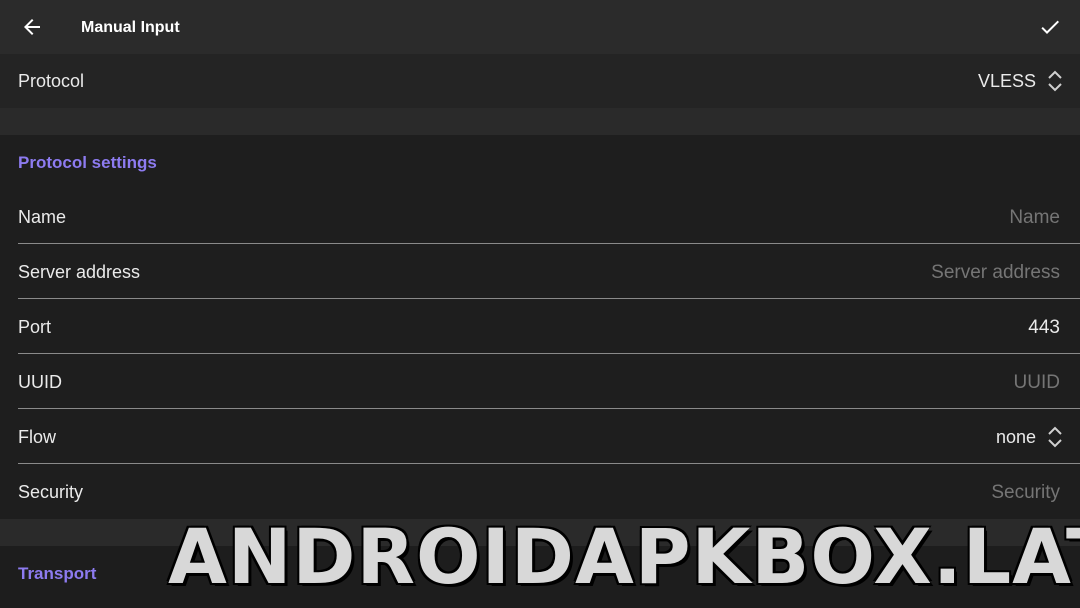 The height and width of the screenshot is (608, 1080). I want to click on protocol-select-value: VLESS, so click(1007, 81).